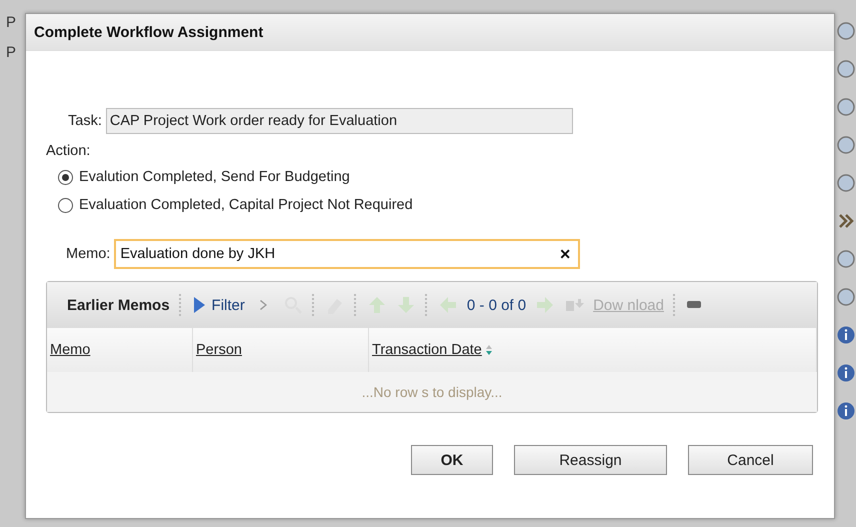  Describe the element at coordinates (845, 221) in the screenshot. I see `double-chevron-icon` at that location.